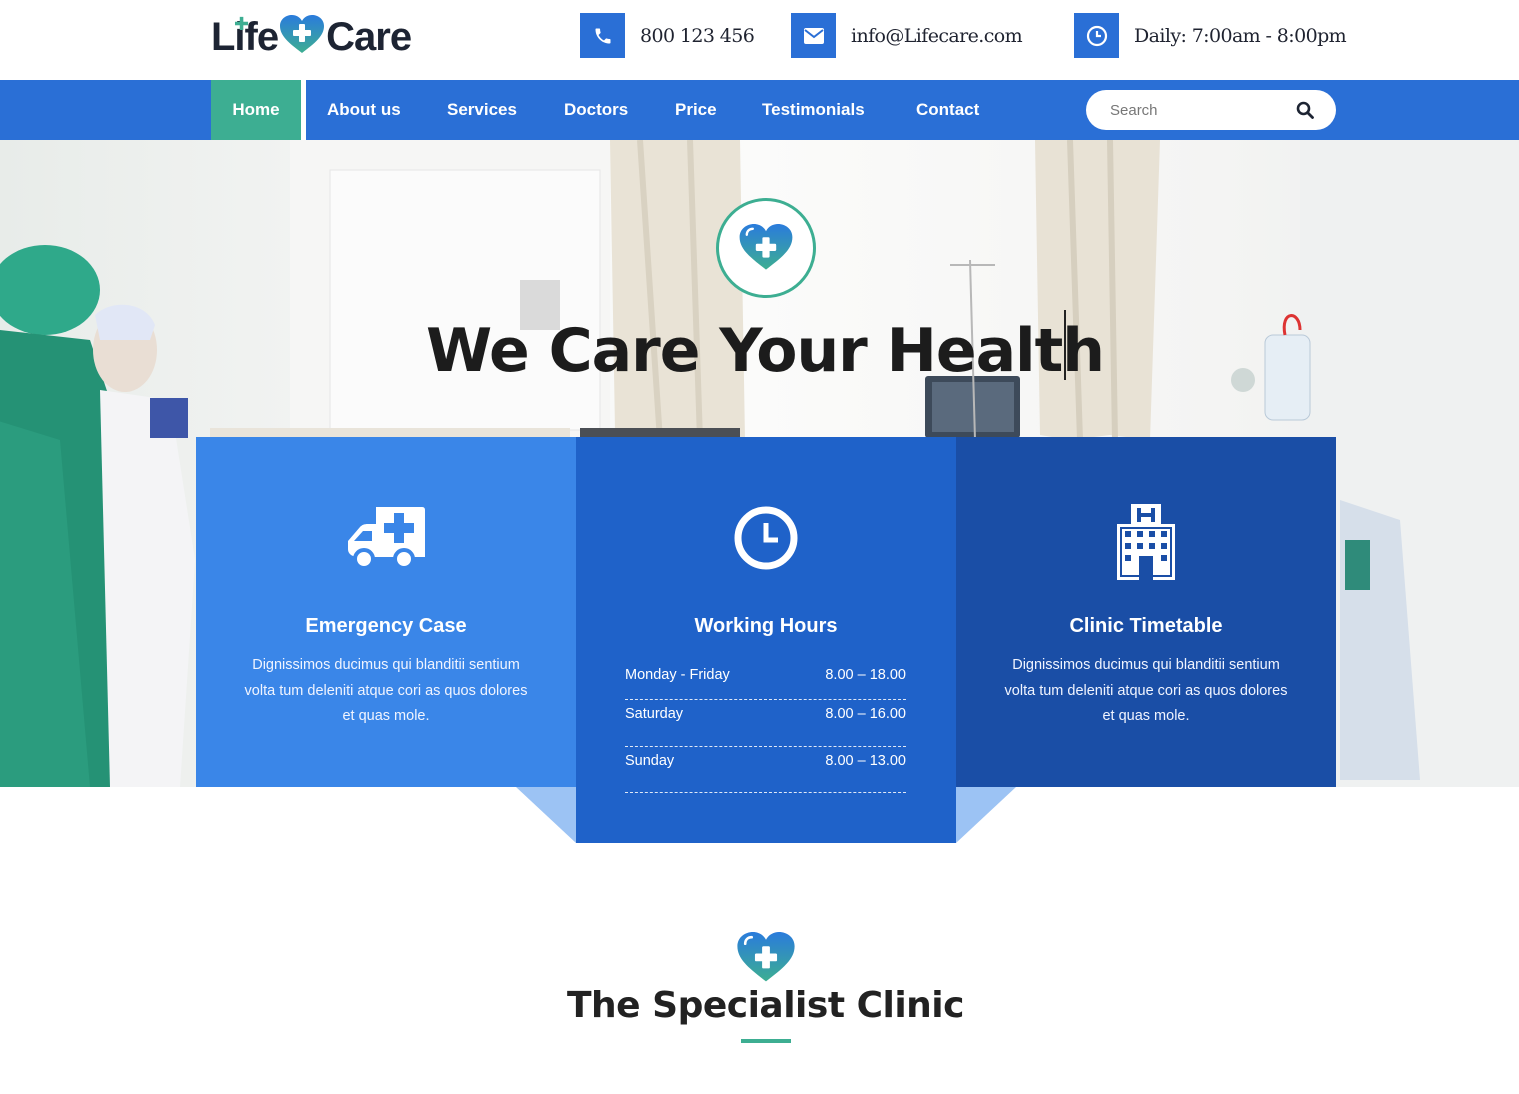  Describe the element at coordinates (865, 760) in the screenshot. I see `hours-time: 8.00 – 13.00` at that location.